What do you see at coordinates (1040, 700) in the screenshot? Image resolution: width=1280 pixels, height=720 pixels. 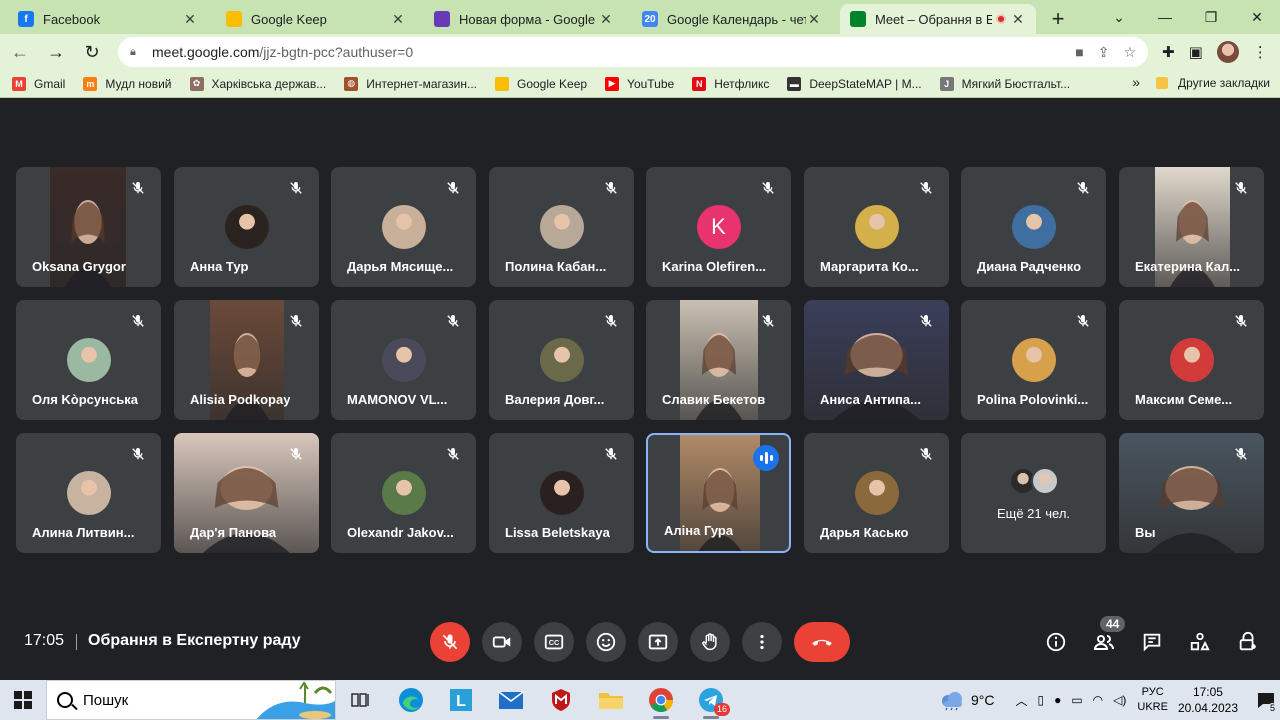 I see `device-icon: ▯` at bounding box center [1040, 700].